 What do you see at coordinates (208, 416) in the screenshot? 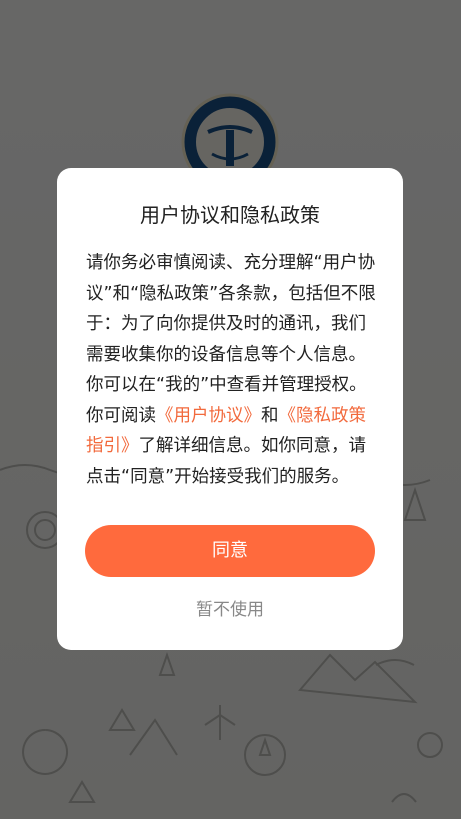
I see `user-agreement-link: 《用户协议》` at bounding box center [208, 416].